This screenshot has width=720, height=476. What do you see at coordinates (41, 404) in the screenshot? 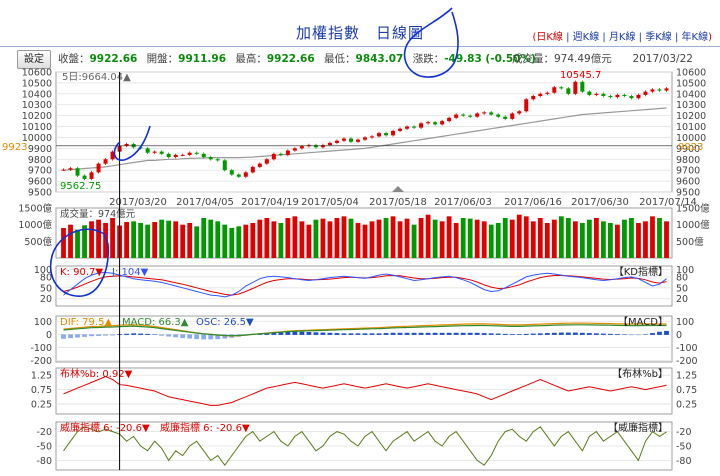
I see `boll-tick-left: 0.25` at bounding box center [41, 404].